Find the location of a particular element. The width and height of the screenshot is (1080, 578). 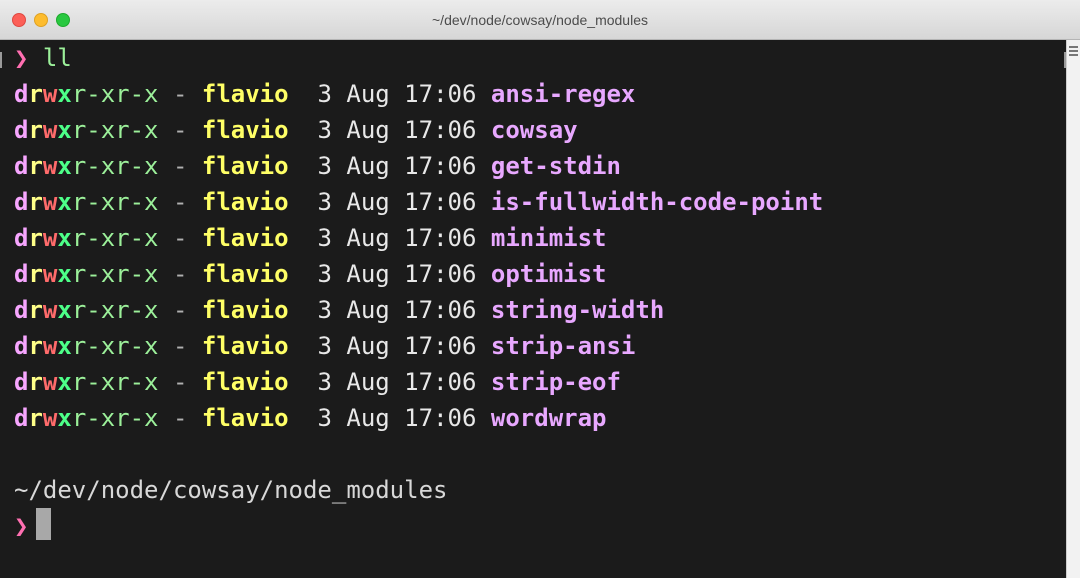

text-cursor is located at coordinates (44, 524).